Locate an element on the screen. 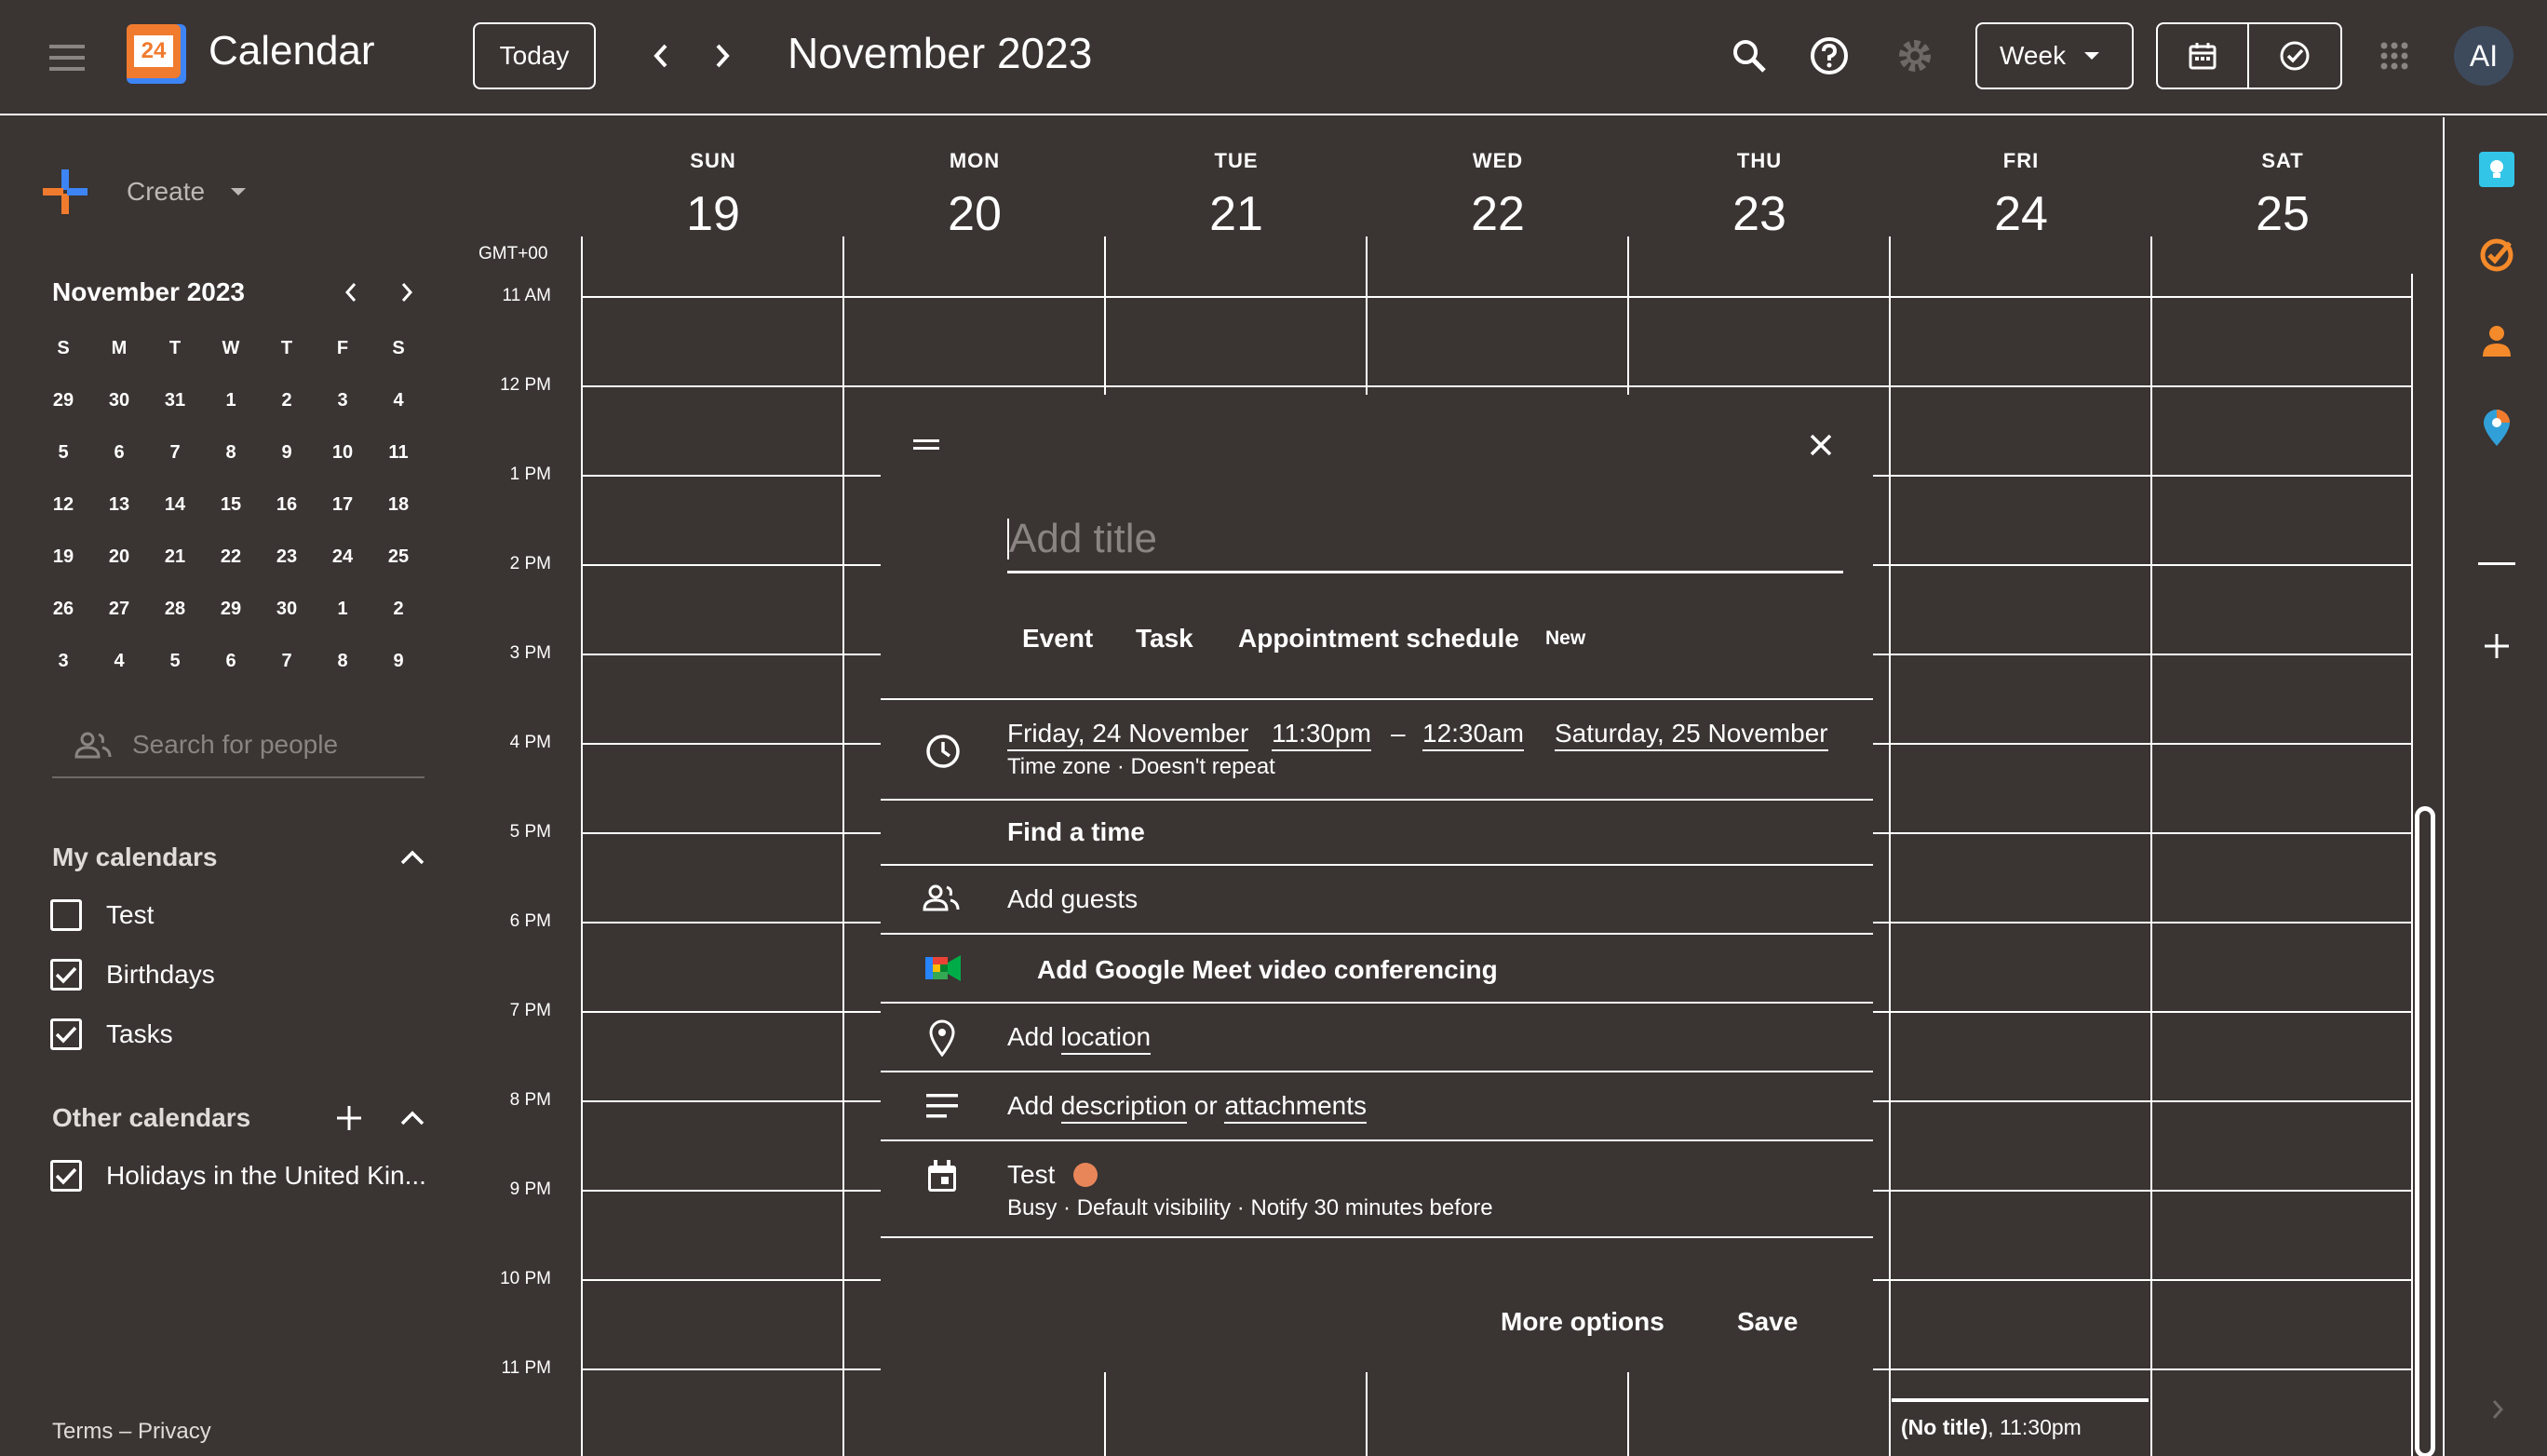 The width and height of the screenshot is (2547, 1456). contacts-icon is located at coordinates (2497, 340).